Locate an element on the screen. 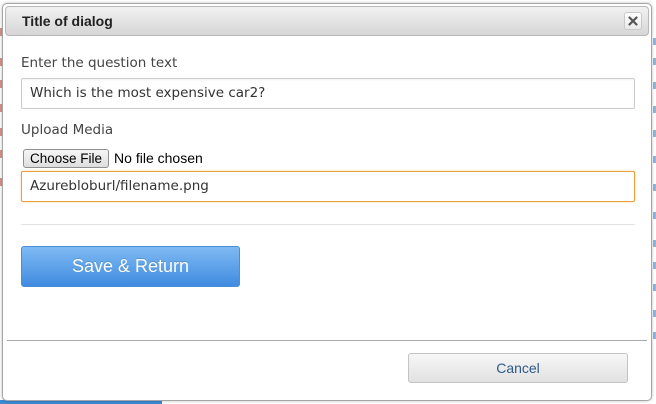  file-picker: Choose File No file chosen is located at coordinates (113, 158).